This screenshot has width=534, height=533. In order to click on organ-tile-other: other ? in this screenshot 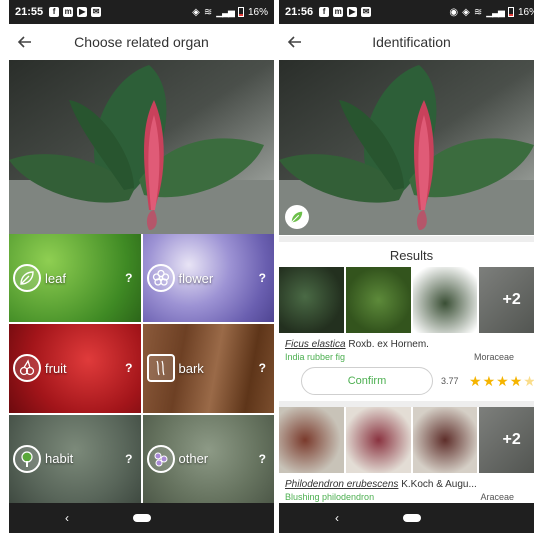, I will do `click(208, 458)`.